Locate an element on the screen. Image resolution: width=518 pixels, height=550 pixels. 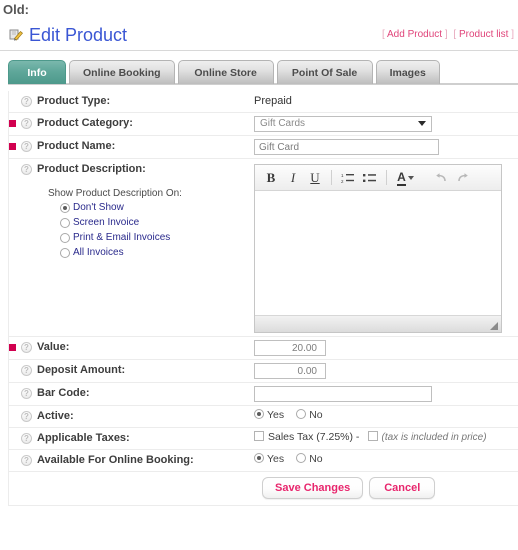
tab-online-booking-label: Online Booking is located at coordinates (122, 73).